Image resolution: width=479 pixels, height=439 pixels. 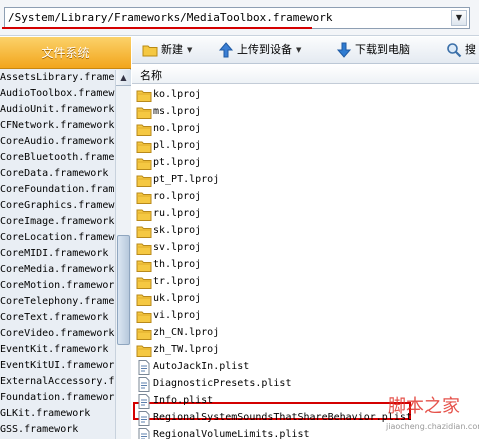 I want to click on list-item: zh_TW.lproj, so click(x=305, y=350).